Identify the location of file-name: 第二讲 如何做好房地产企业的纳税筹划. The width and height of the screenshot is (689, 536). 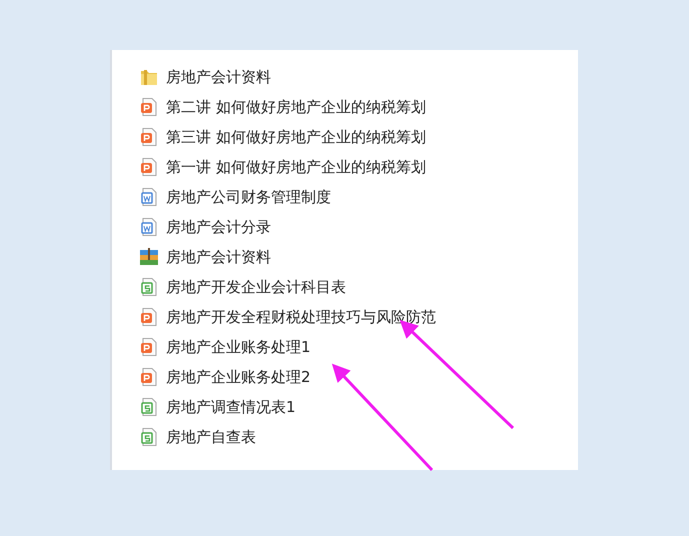
(296, 107).